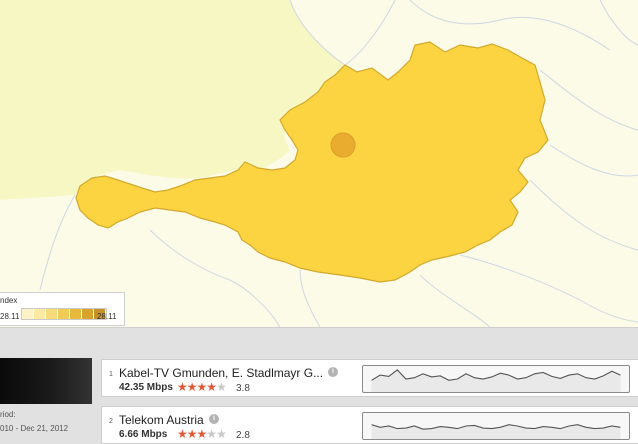 The width and height of the screenshot is (638, 444). I want to click on legend-max-label: 28.11, so click(107, 316).